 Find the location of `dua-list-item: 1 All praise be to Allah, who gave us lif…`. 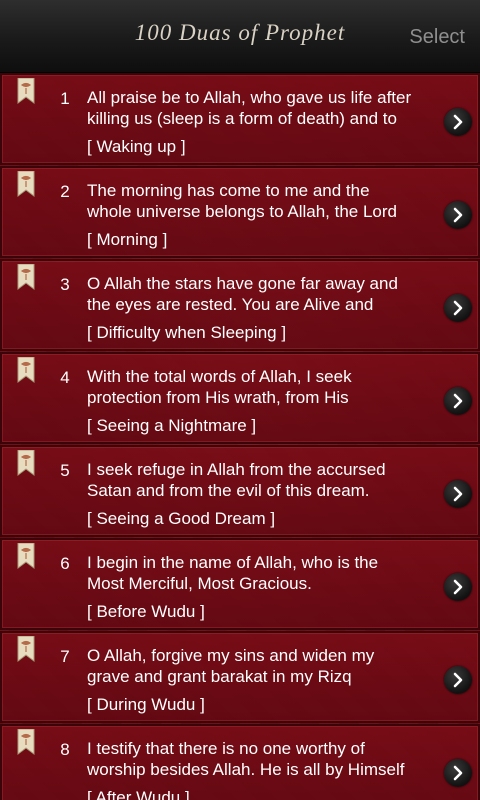

dua-list-item: 1 All praise be to Allah, who gave us lif… is located at coordinates (240, 119).